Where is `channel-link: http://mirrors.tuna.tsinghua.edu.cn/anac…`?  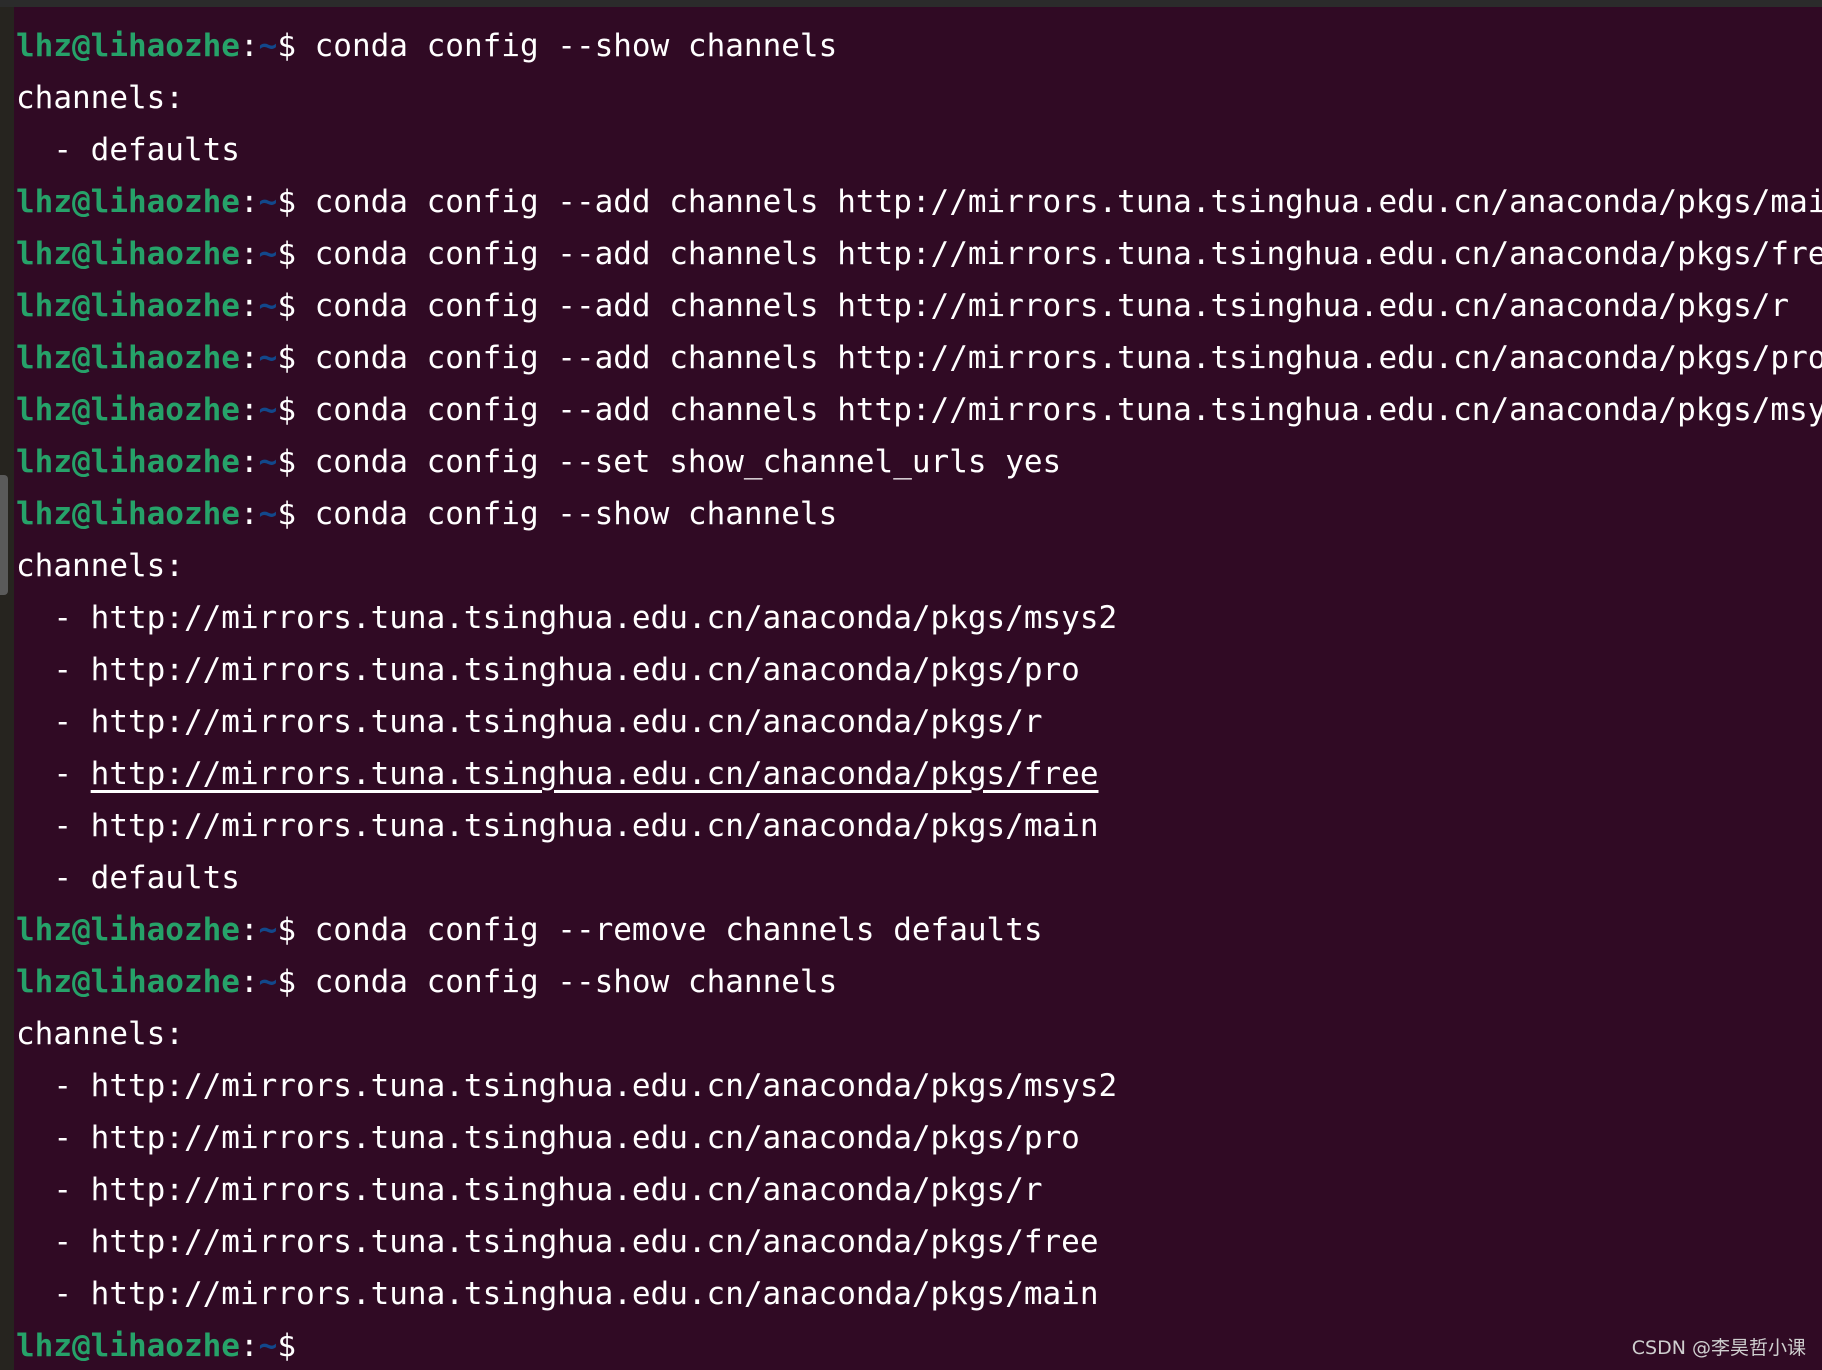
channel-link: http://mirrors.tuna.tsinghua.edu.cn/anac… is located at coordinates (595, 774).